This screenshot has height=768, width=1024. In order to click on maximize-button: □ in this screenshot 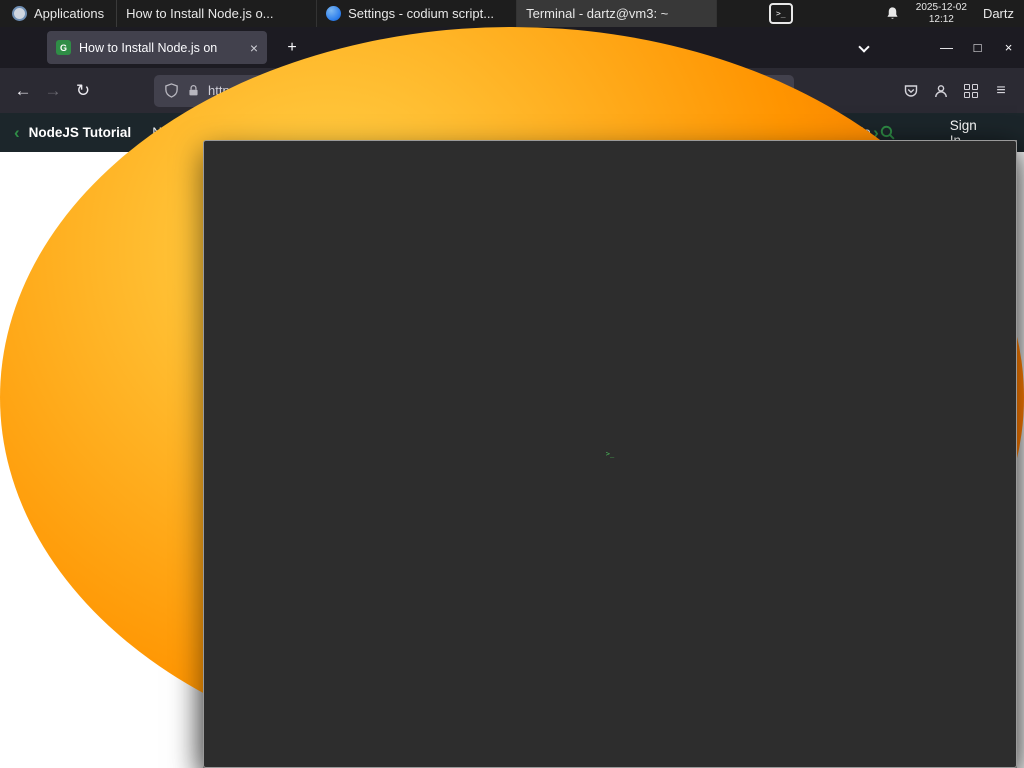, I will do `click(977, 47)`.